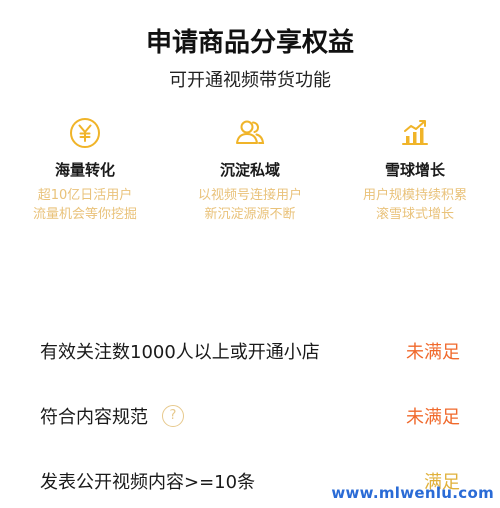 Image resolution: width=500 pixels, height=508 pixels. Describe the element at coordinates (94, 417) in the screenshot. I see `requirement-label: 符合内容规范` at that location.